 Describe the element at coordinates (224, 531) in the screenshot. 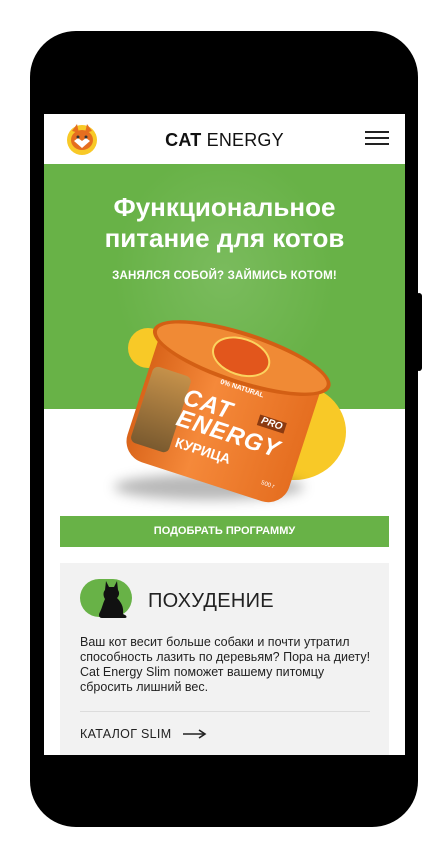

I see `choose-program-button: ПОДОБРАТЬ ПРОГРАММУ` at that location.